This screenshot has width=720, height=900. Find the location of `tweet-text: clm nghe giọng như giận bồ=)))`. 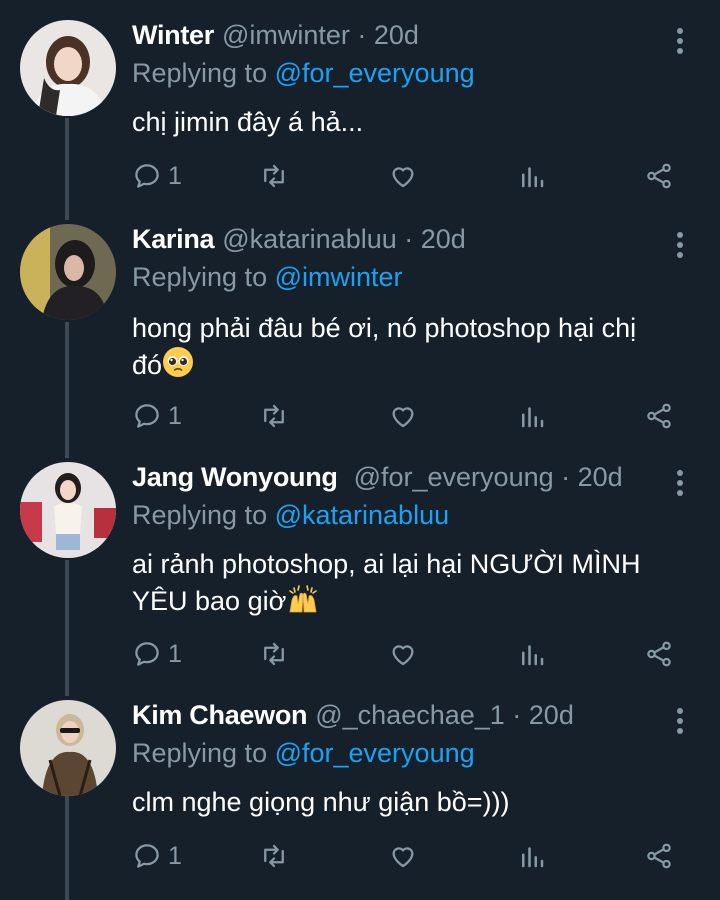

tweet-text: clm nghe giọng như giận bồ=))) is located at coordinates (417, 802).